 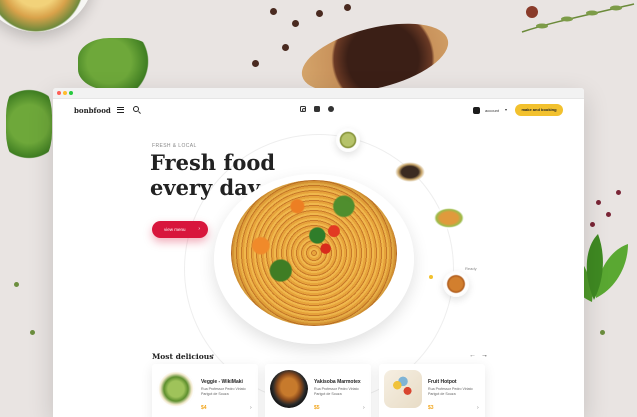 I want to click on search-icon, so click(x=136, y=109).